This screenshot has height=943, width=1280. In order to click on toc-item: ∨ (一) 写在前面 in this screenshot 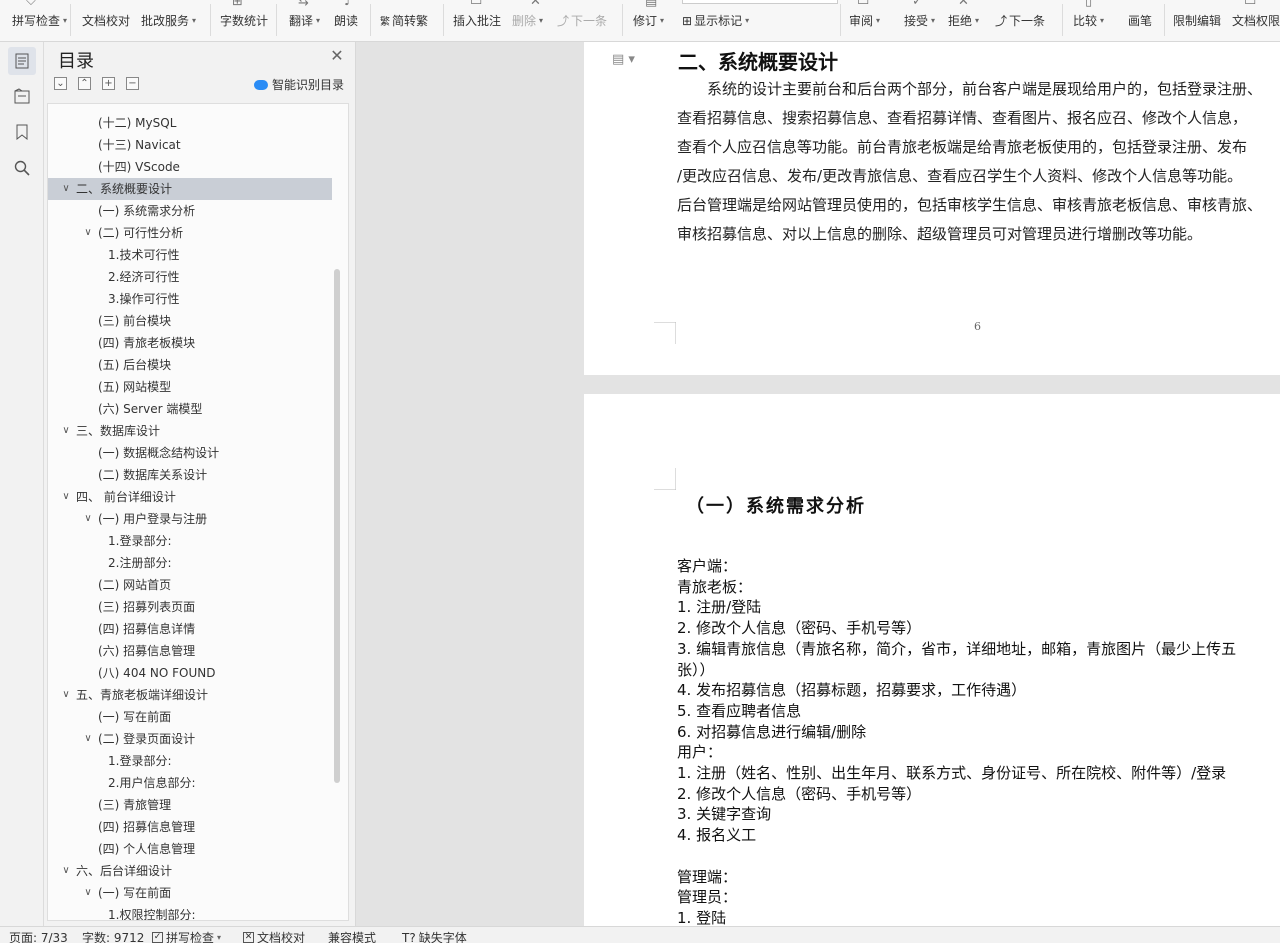, I will do `click(190, 893)`.